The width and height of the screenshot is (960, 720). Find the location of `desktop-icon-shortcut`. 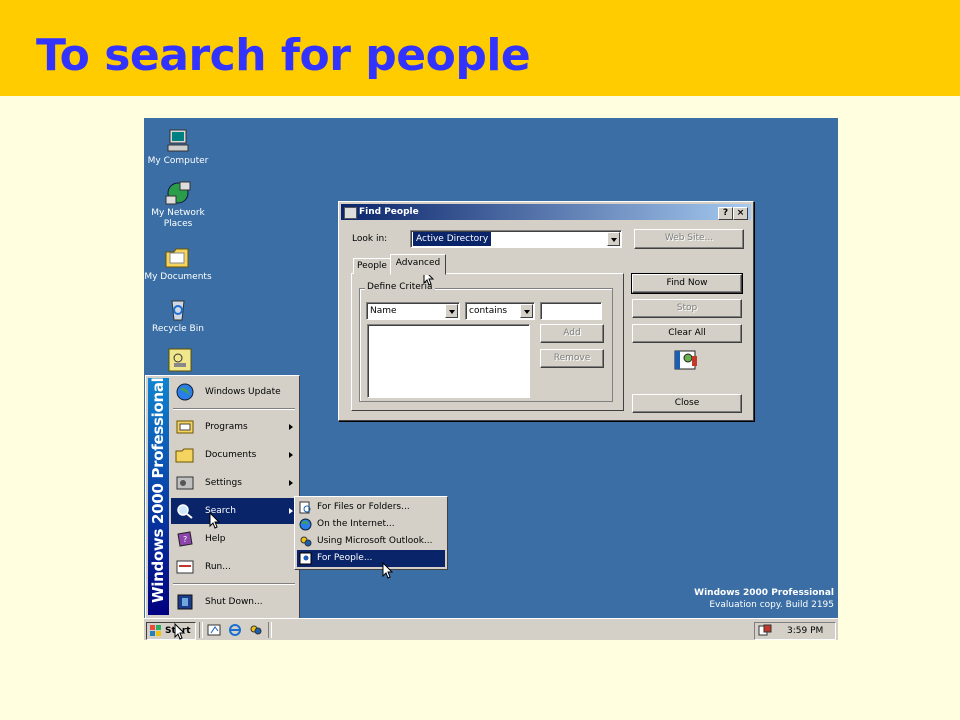

desktop-icon-shortcut is located at coordinates (178, 361).